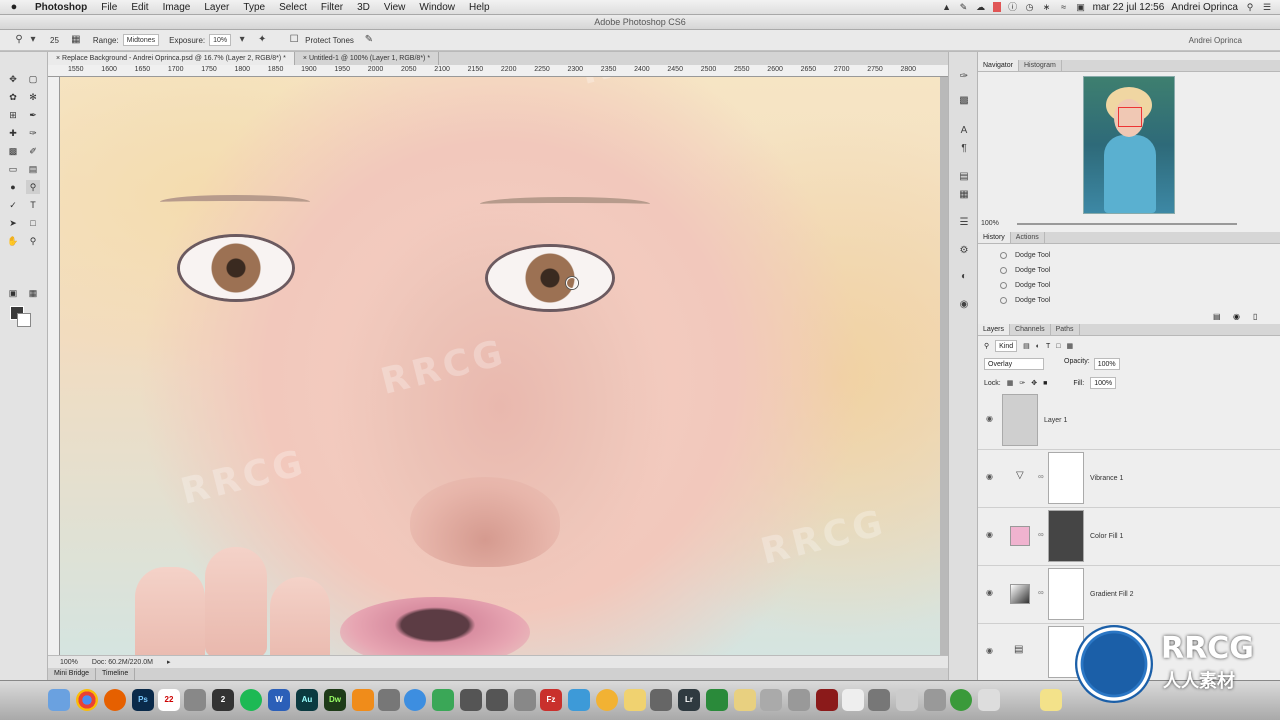  What do you see at coordinates (13, 151) in the screenshot?
I see `clone-stamp-tool-icon: ▩` at bounding box center [13, 151].